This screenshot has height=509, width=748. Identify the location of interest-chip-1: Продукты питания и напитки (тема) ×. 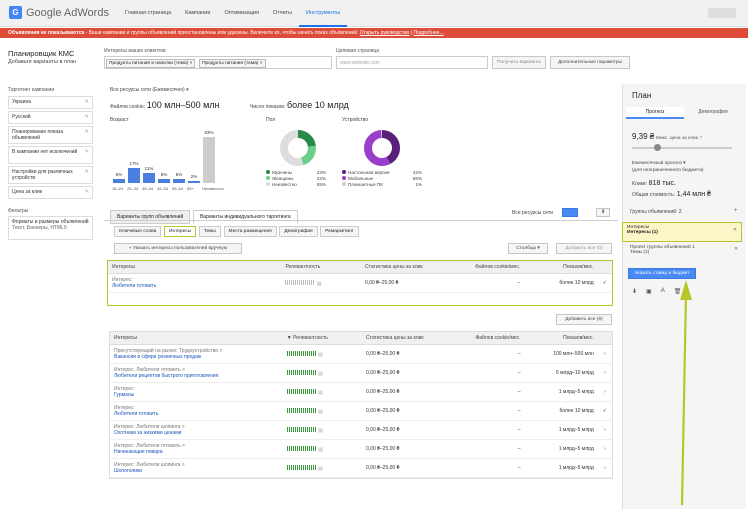
(151, 63).